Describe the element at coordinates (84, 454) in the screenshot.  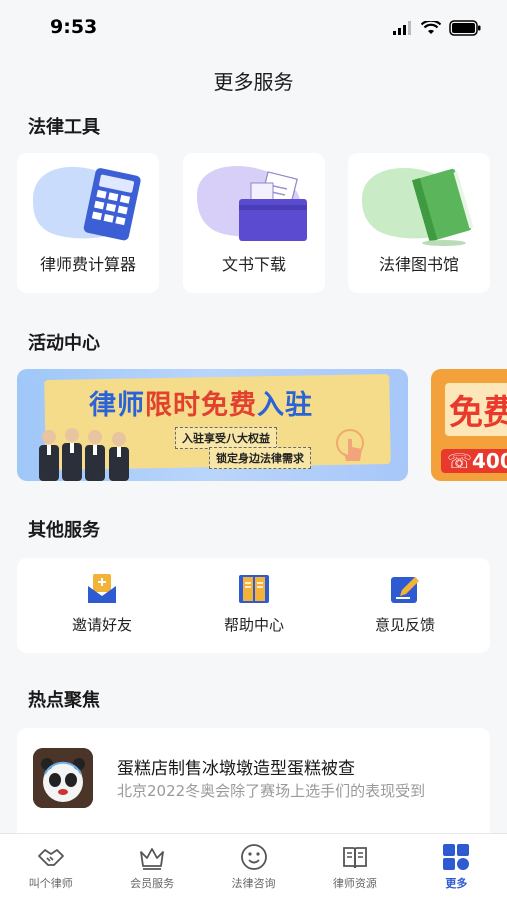
I see `lawyers-group-image` at that location.